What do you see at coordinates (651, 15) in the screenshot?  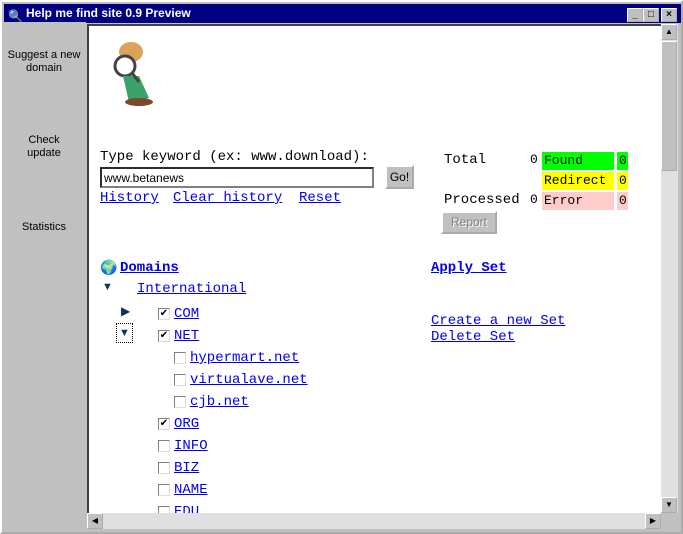 I see `maximize-button: □` at bounding box center [651, 15].